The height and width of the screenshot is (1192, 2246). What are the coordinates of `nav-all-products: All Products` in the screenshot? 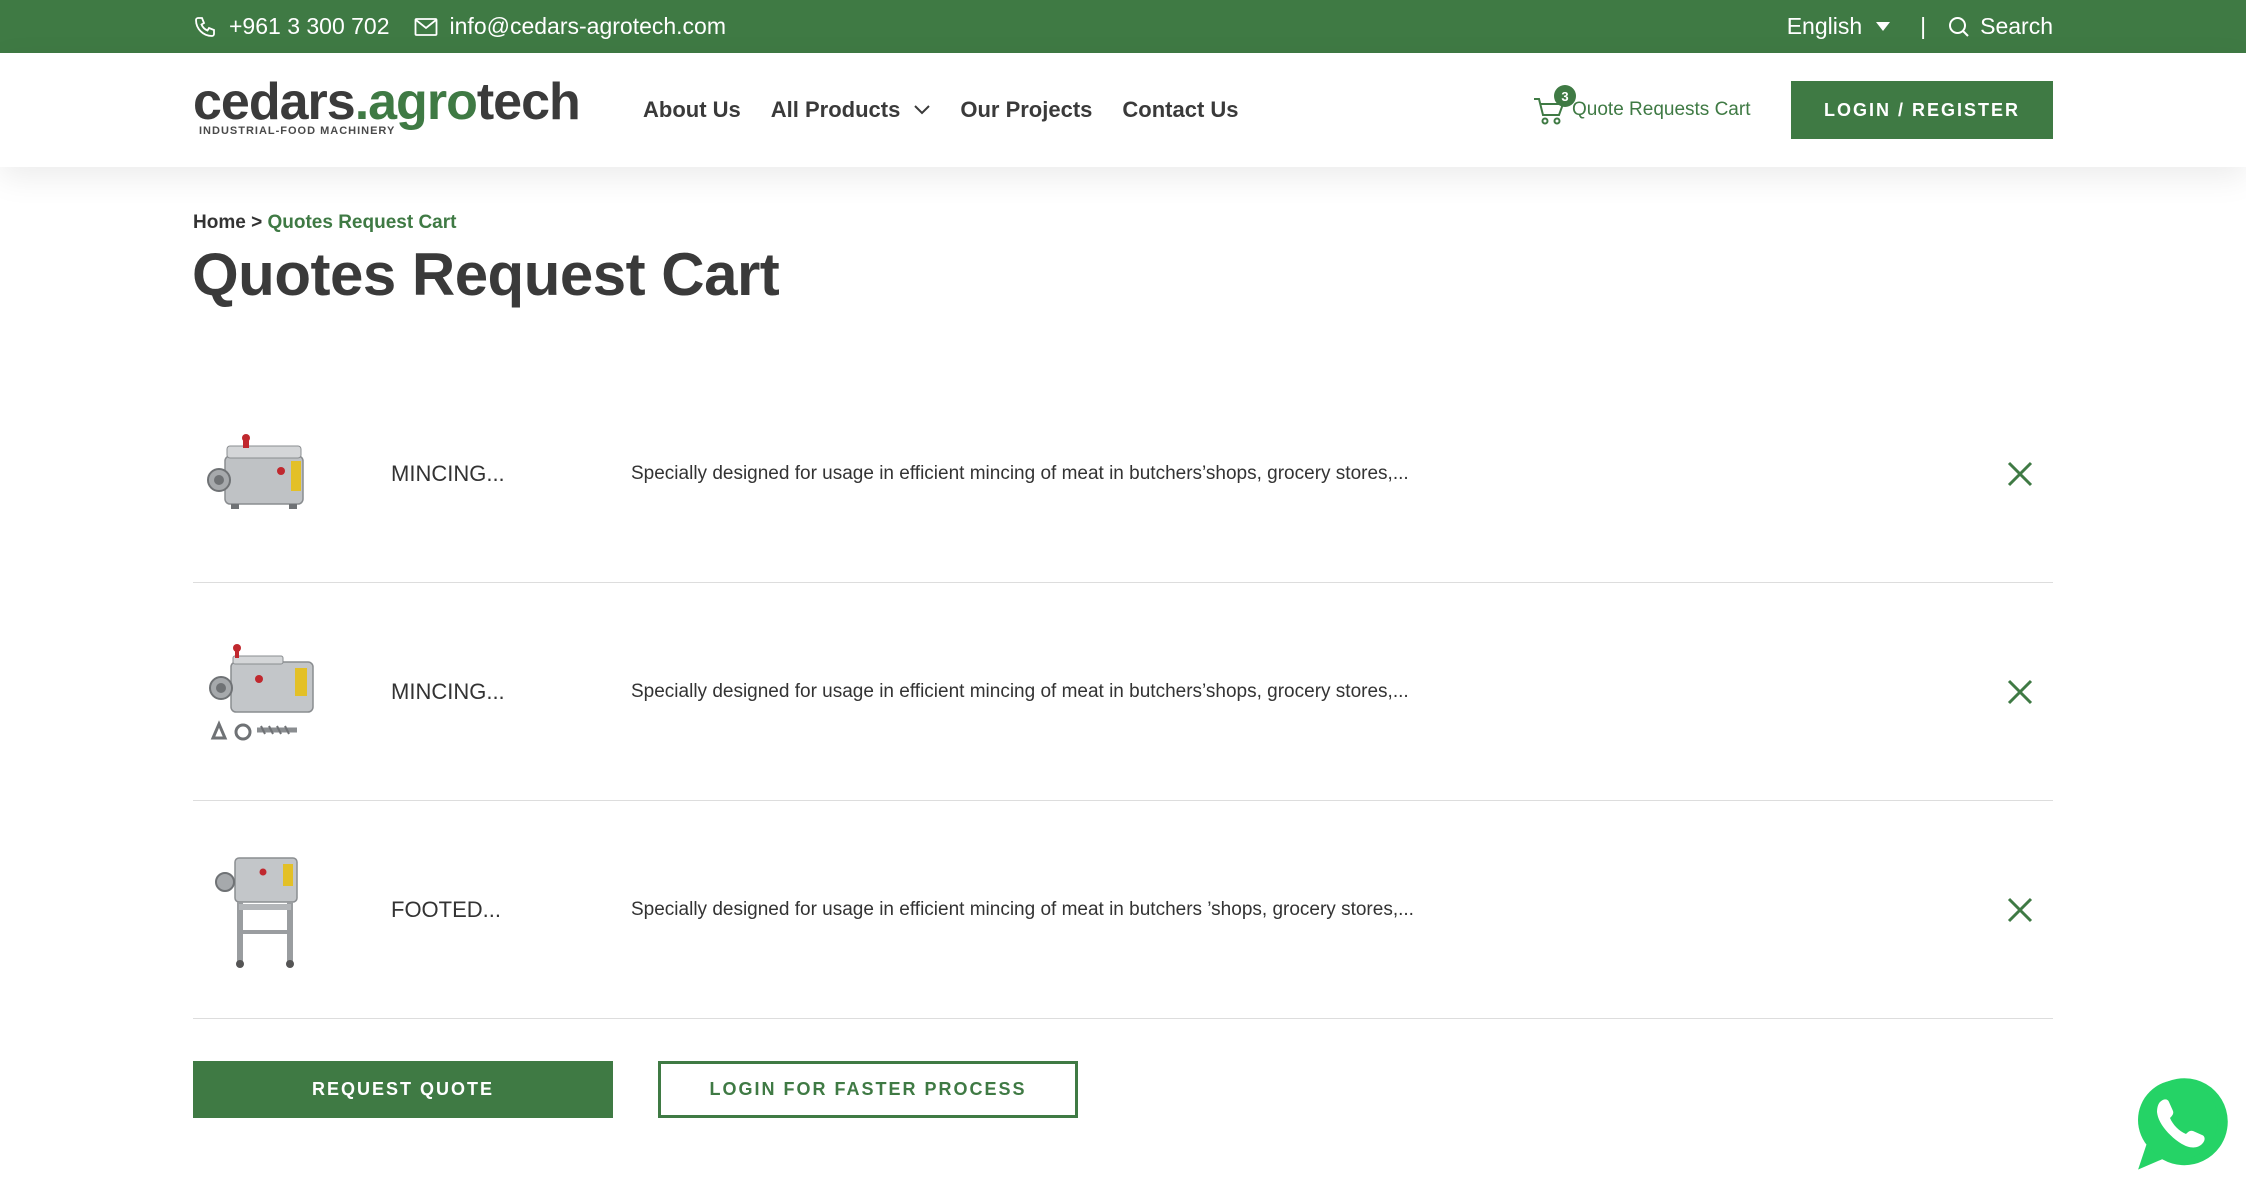 It's located at (851, 110).